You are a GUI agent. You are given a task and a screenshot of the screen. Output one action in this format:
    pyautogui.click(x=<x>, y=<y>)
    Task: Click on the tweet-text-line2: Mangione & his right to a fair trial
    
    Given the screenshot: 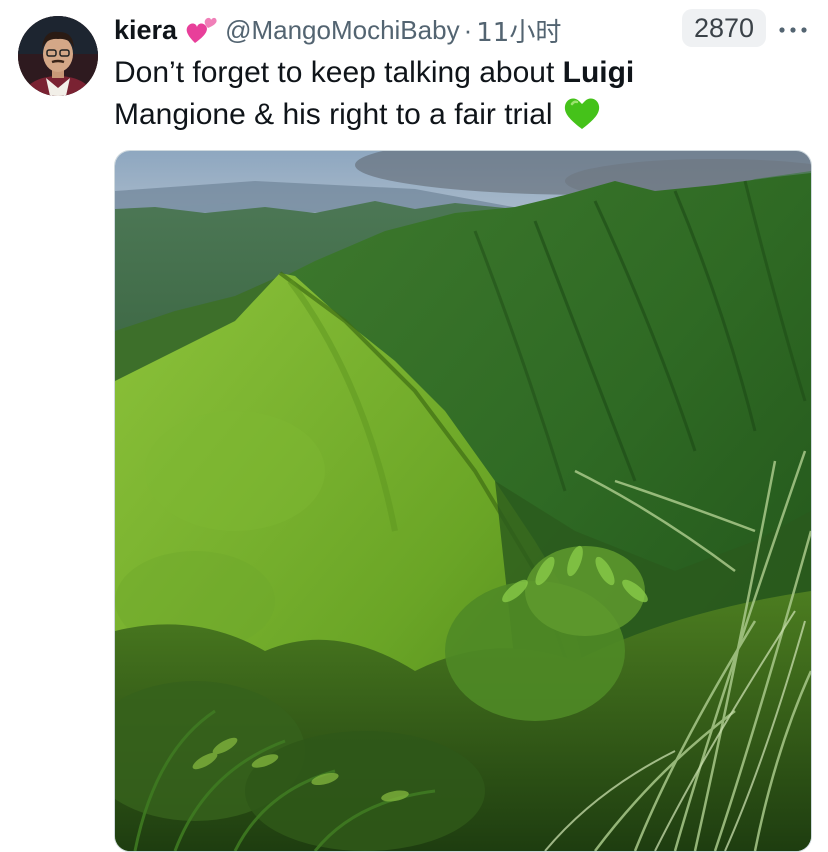 What is the action you would take?
    pyautogui.click(x=333, y=114)
    